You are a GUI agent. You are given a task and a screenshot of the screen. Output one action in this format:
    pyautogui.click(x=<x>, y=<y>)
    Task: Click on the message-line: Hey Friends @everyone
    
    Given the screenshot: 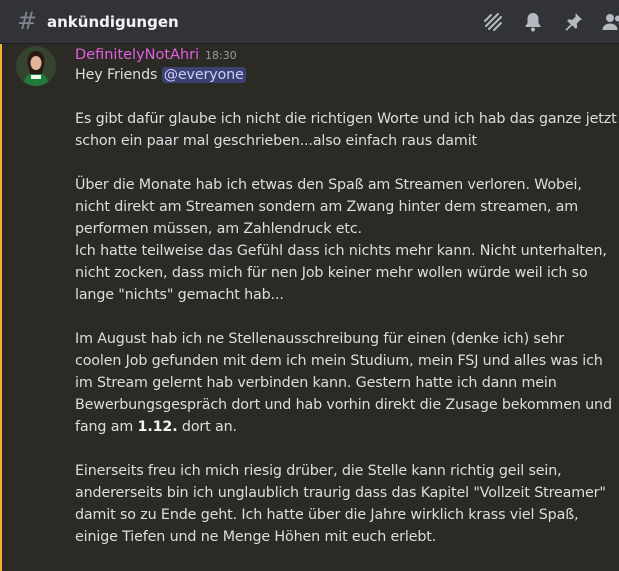 What is the action you would take?
    pyautogui.click(x=160, y=75)
    